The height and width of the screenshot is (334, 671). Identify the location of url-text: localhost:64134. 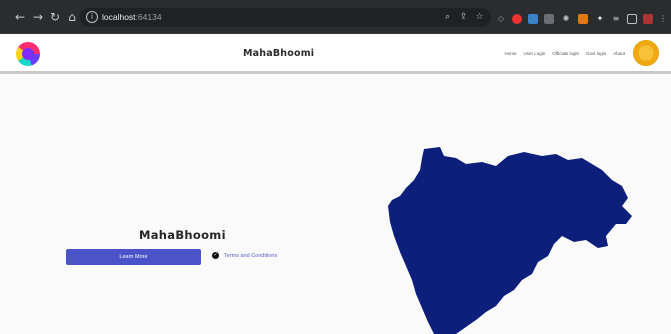
(132, 17).